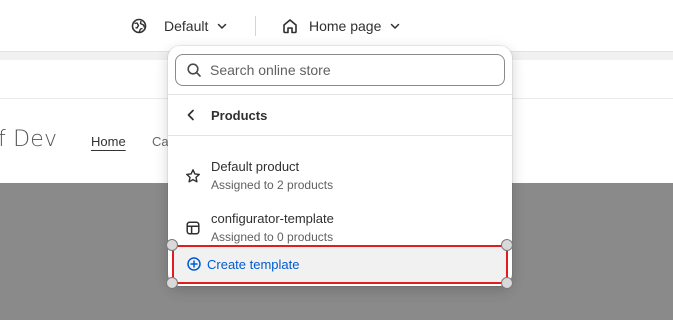 The height and width of the screenshot is (320, 673). Describe the element at coordinates (272, 218) in the screenshot. I see `template-name: configurator-template` at that location.